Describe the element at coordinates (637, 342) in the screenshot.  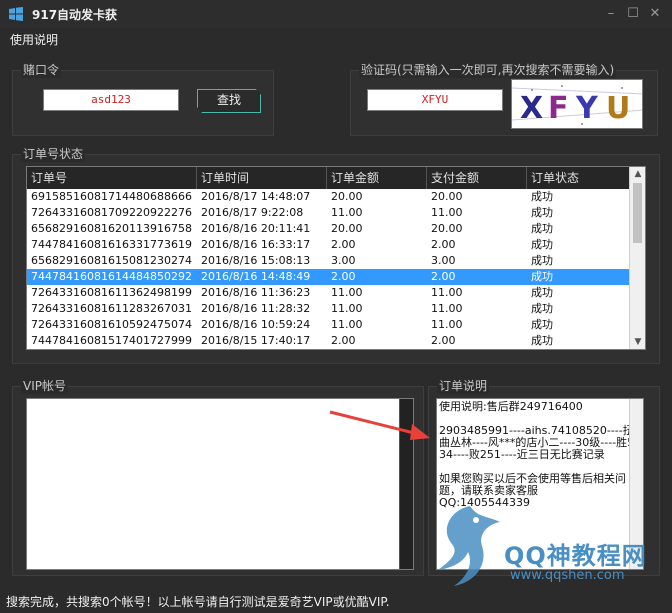
I see `scroll-down-icon: ▼` at that location.